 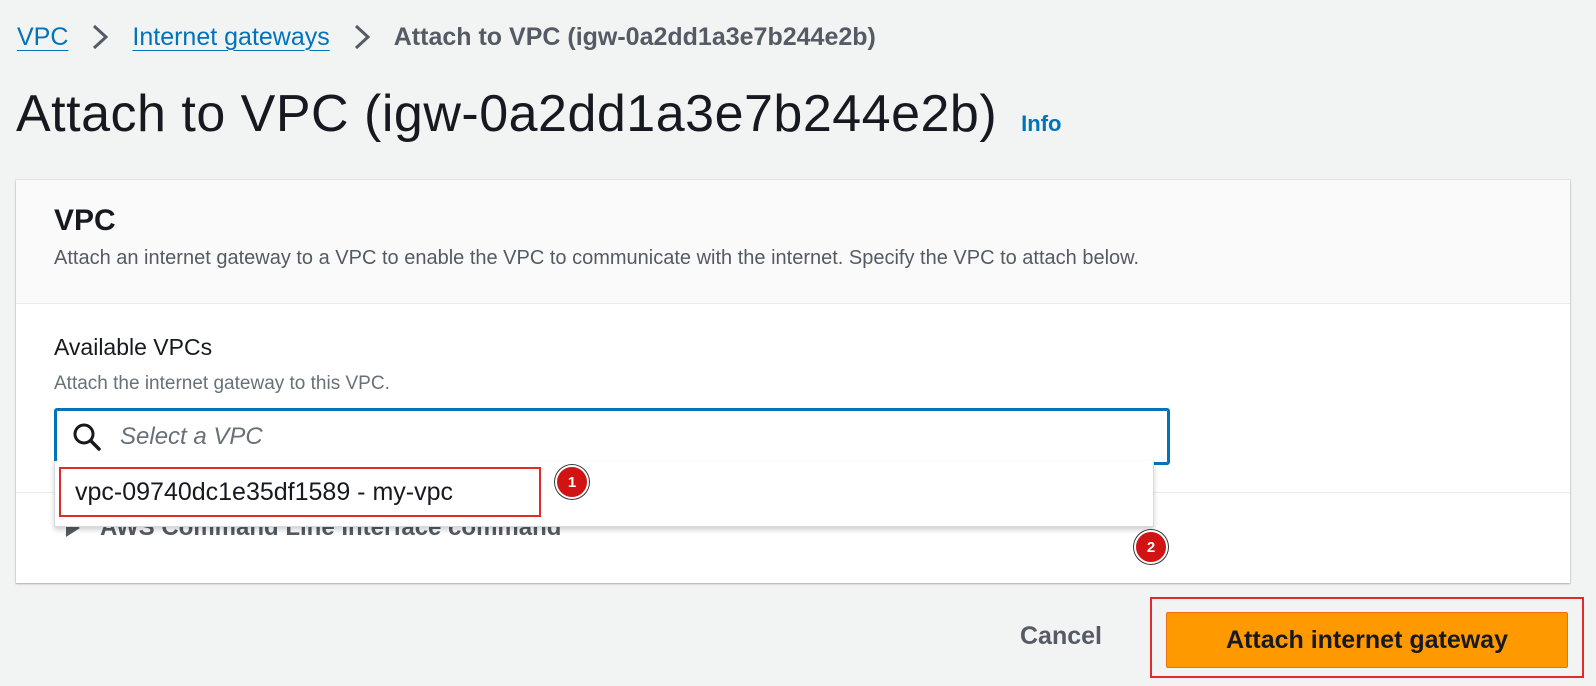 I want to click on vpc-select-input: Select a VPC, so click(x=612, y=436).